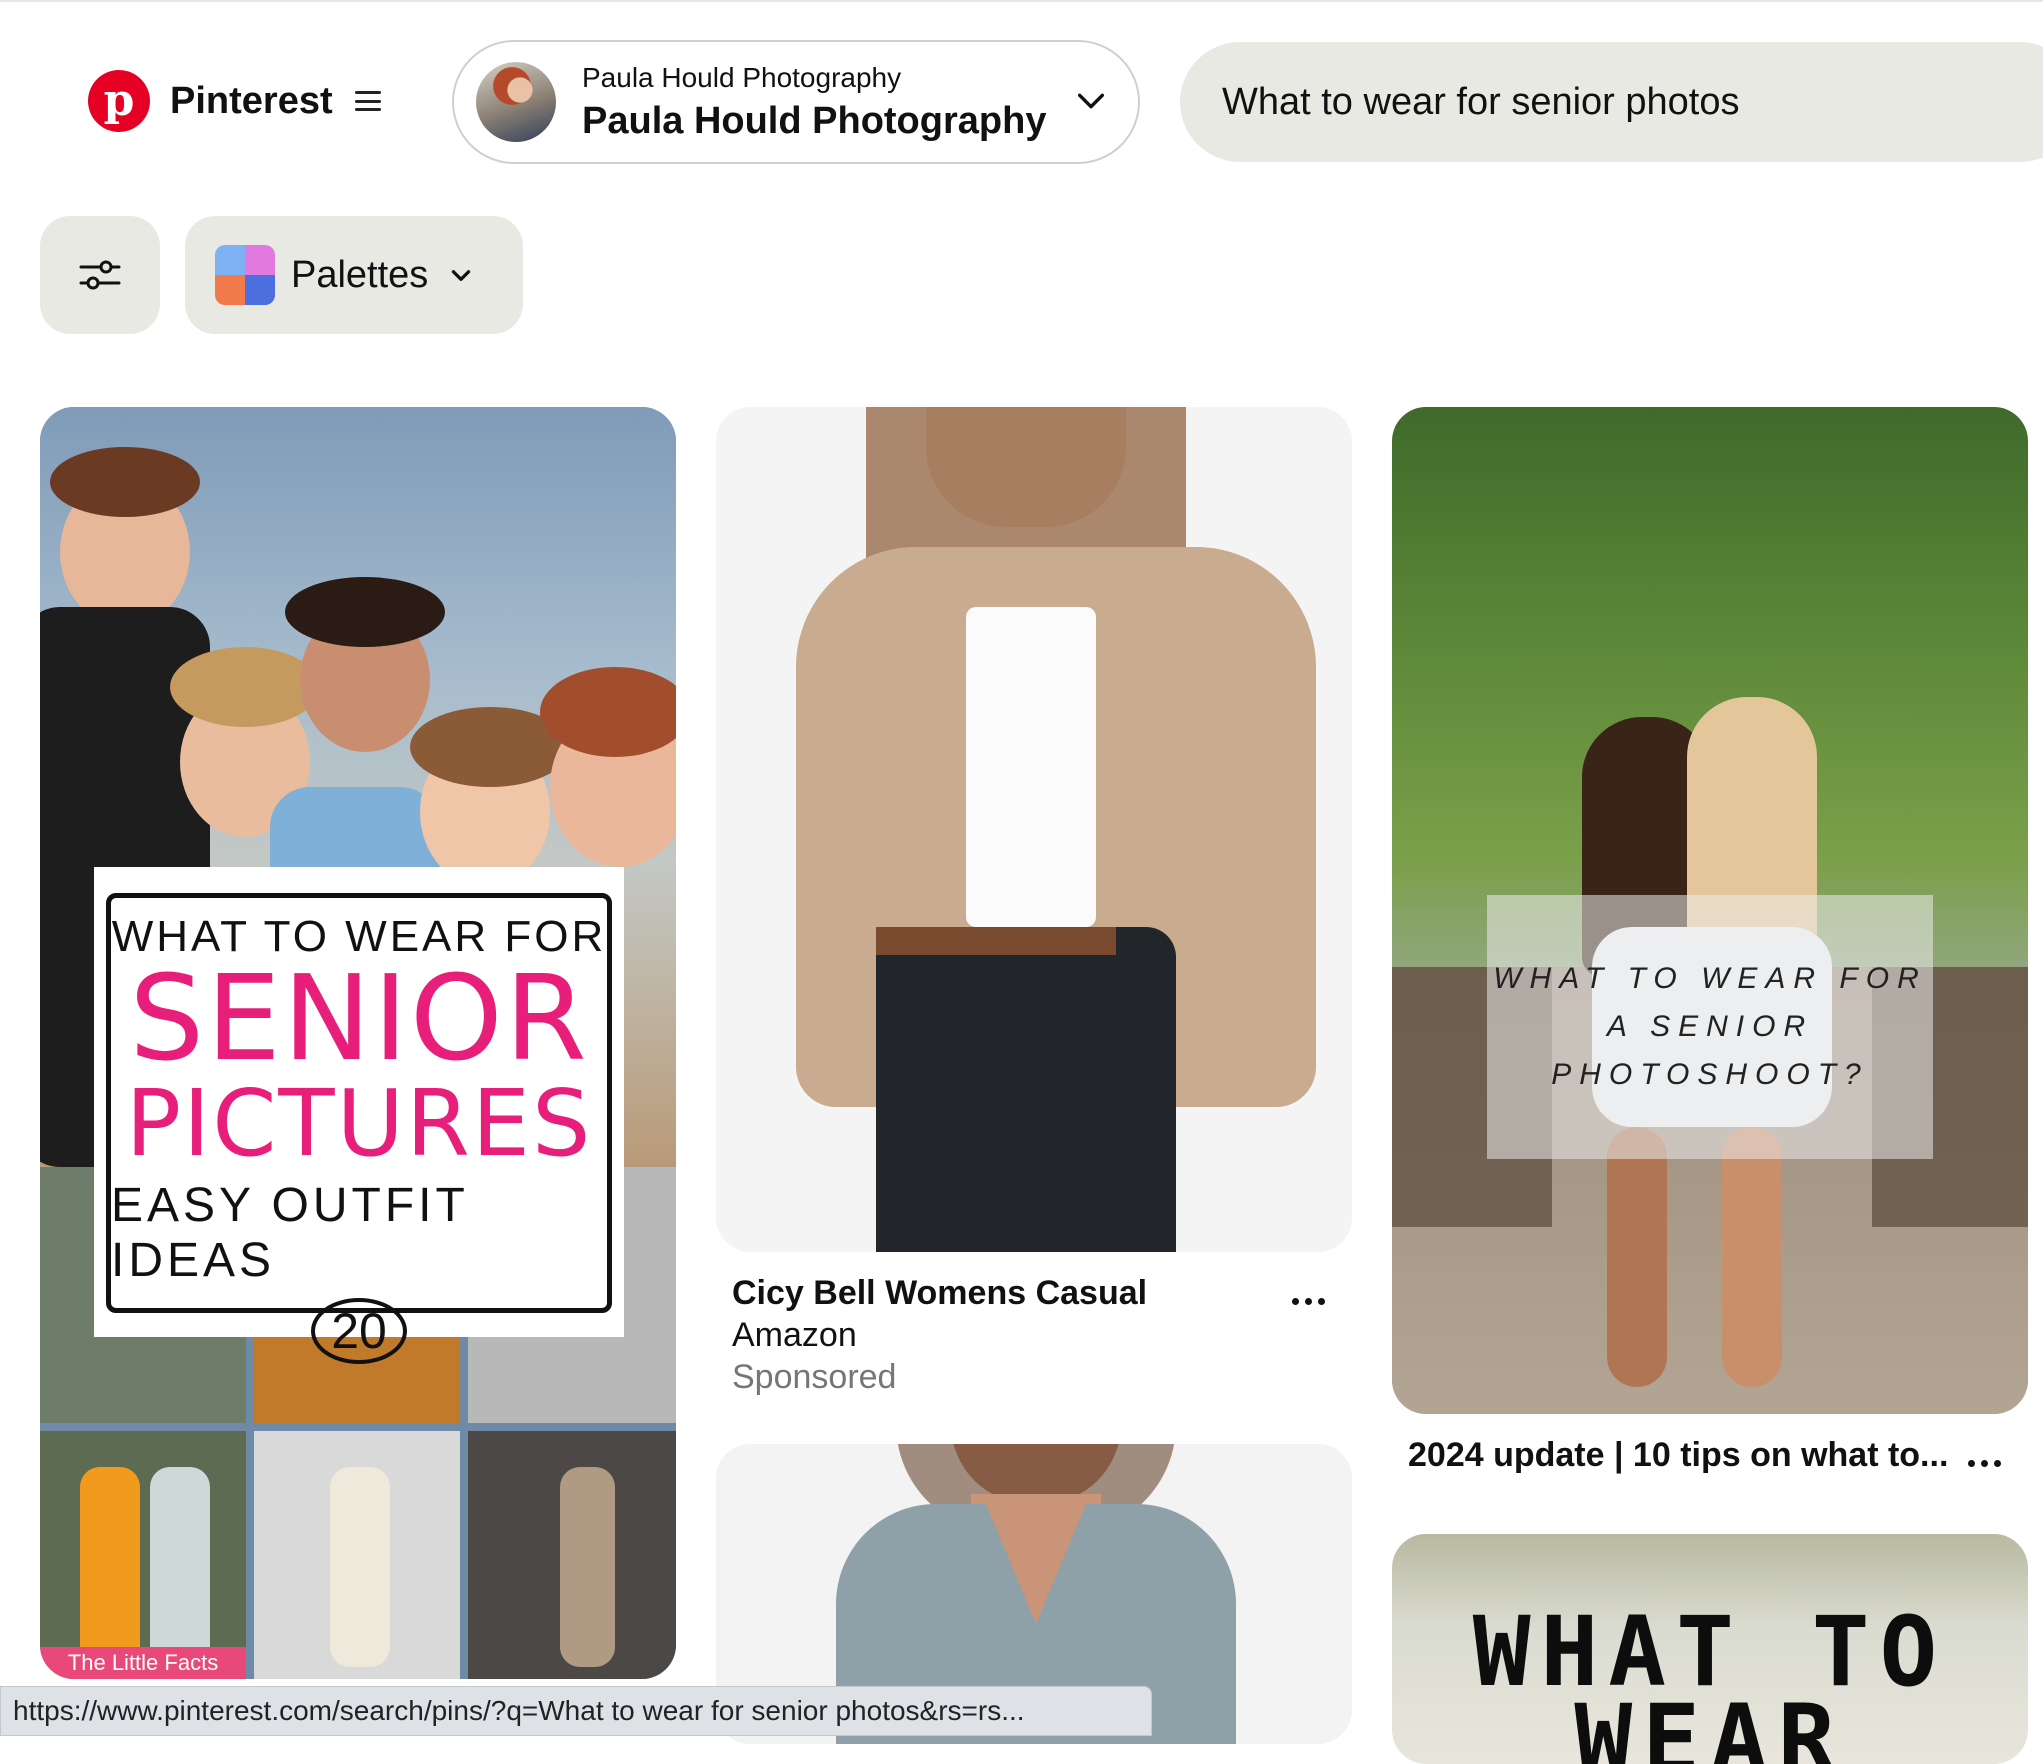  What do you see at coordinates (359, 1331) in the screenshot?
I see `overlay-number: 20` at bounding box center [359, 1331].